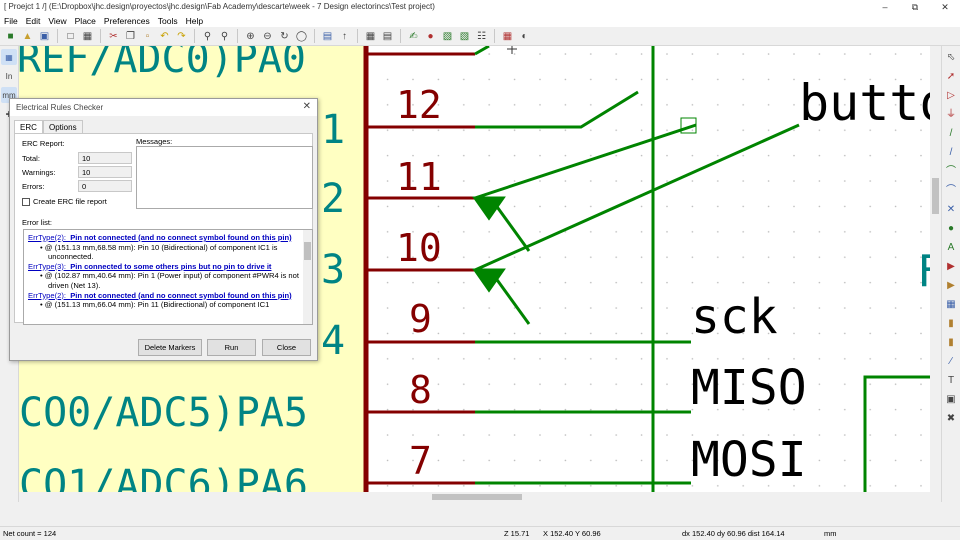 The height and width of the screenshot is (540, 960). What do you see at coordinates (507, 36) in the screenshot?
I see `pcbnew-icon: ▦` at bounding box center [507, 36].